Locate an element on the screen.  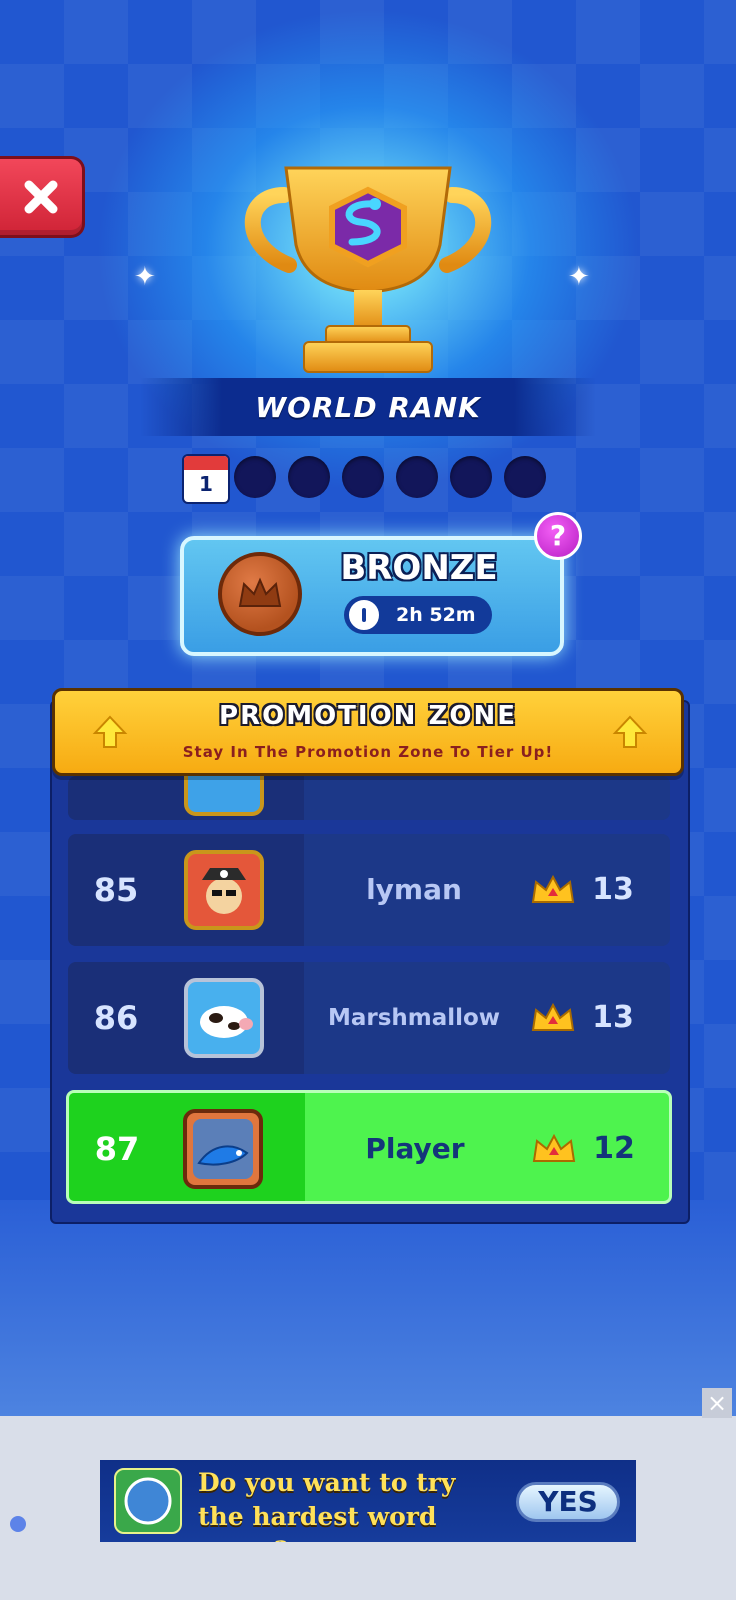
table-row-player: 87 Player 12 is located at coordinates (369, 1147).